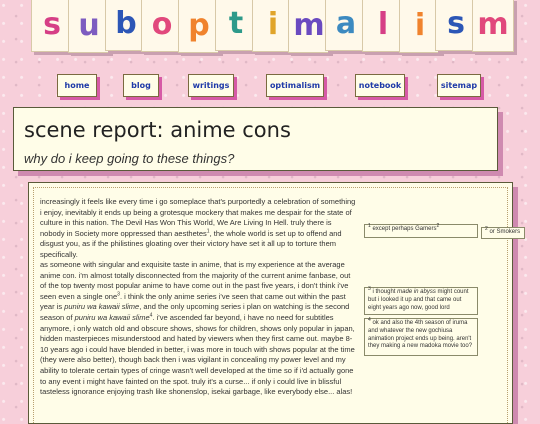  I want to click on sidenote-text: or Smokers, so click(504, 232).